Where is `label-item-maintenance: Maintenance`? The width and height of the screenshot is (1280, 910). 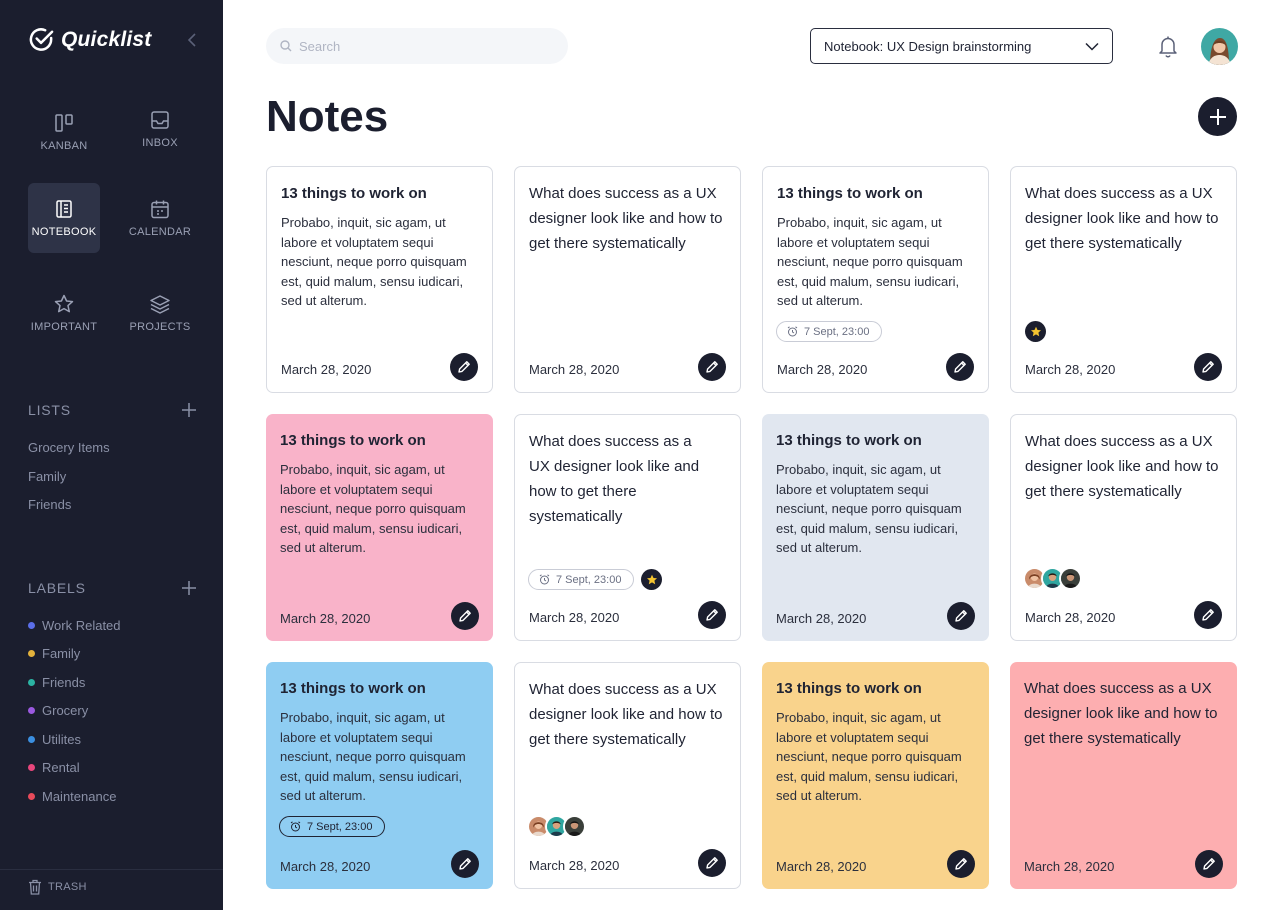 label-item-maintenance: Maintenance is located at coordinates (72, 796).